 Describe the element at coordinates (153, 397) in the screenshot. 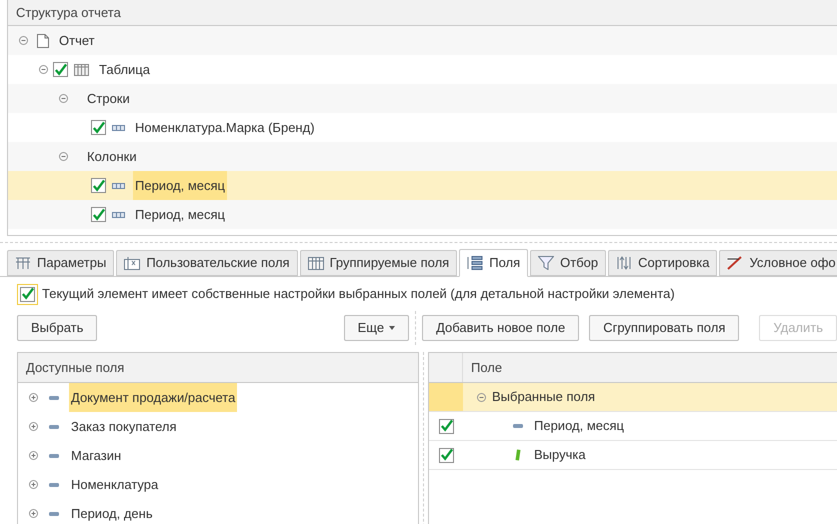

I see `field-label: Документ продажи/расчета` at that location.